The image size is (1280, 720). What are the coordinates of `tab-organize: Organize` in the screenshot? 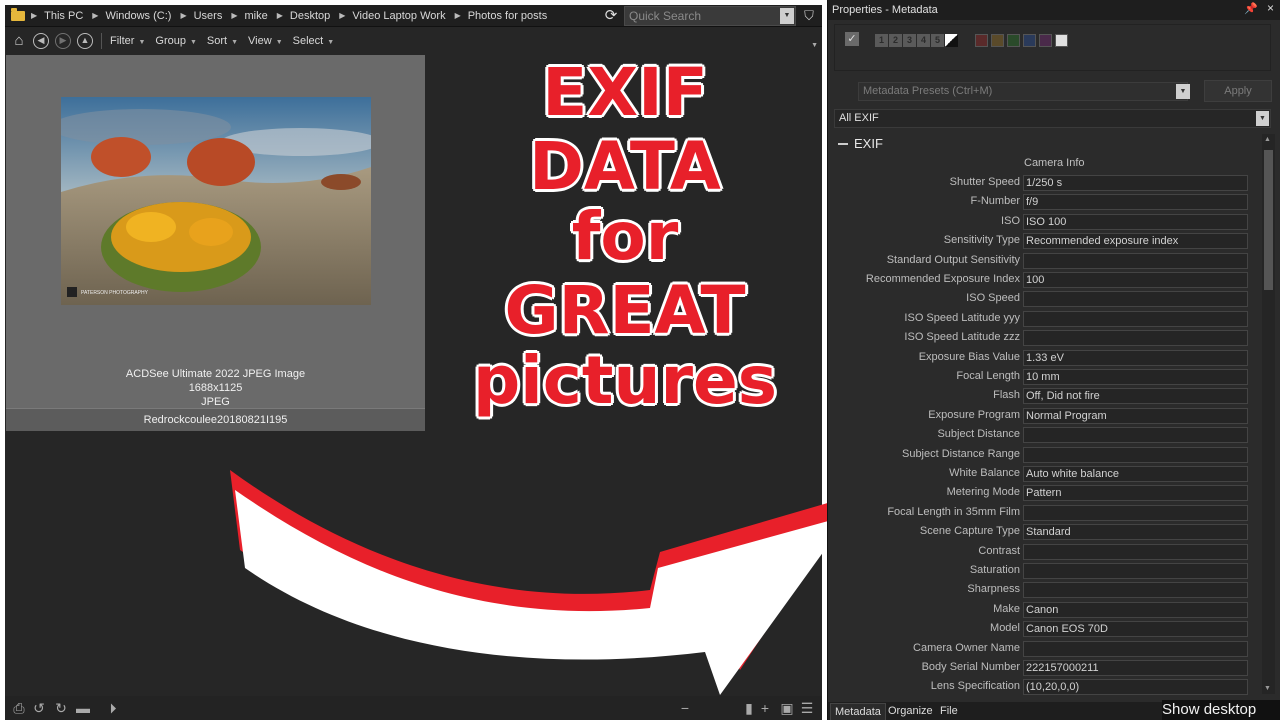 It's located at (910, 711).